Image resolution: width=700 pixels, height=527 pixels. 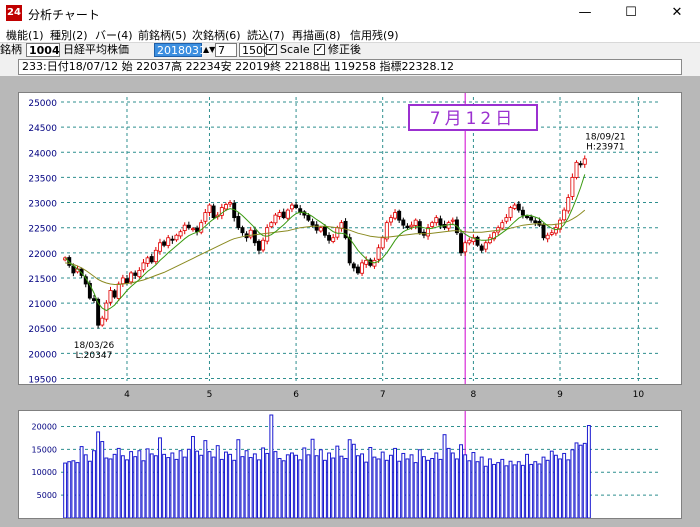 What do you see at coordinates (350, 13) in the screenshot?
I see `title-bar: 24 分析チャート — ☐ ✕` at bounding box center [350, 13].